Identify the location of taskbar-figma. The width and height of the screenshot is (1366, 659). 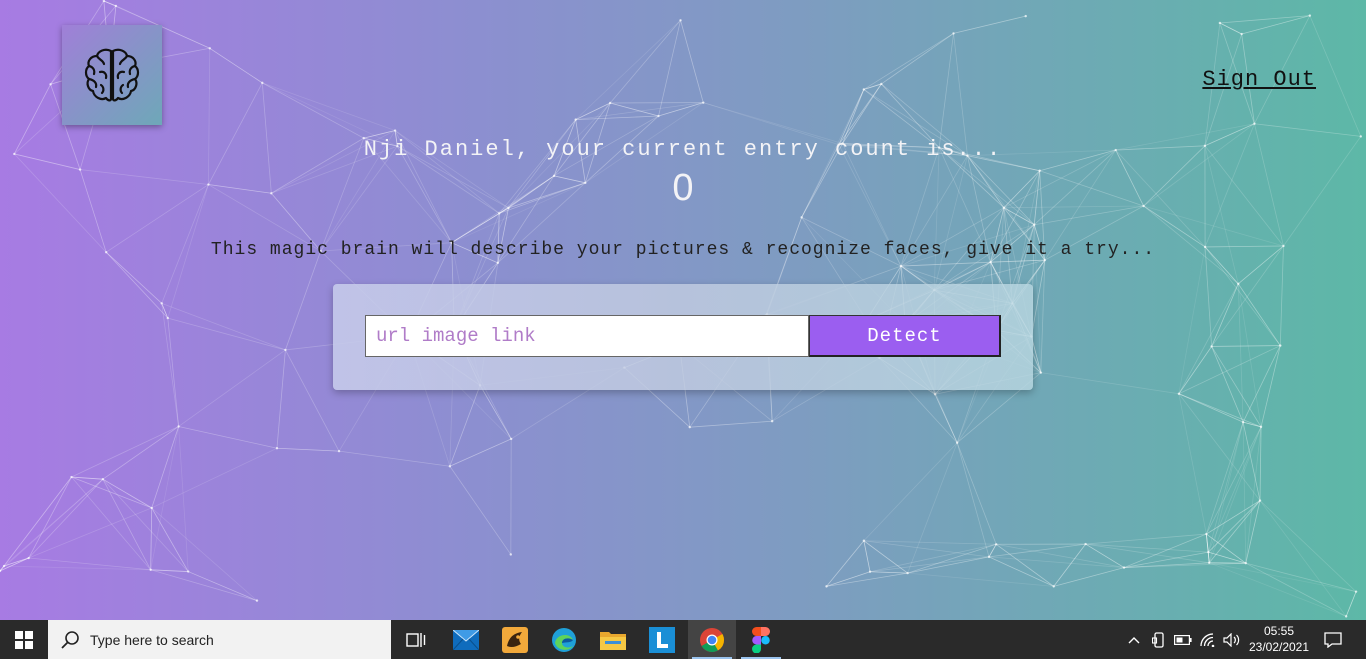
(761, 639).